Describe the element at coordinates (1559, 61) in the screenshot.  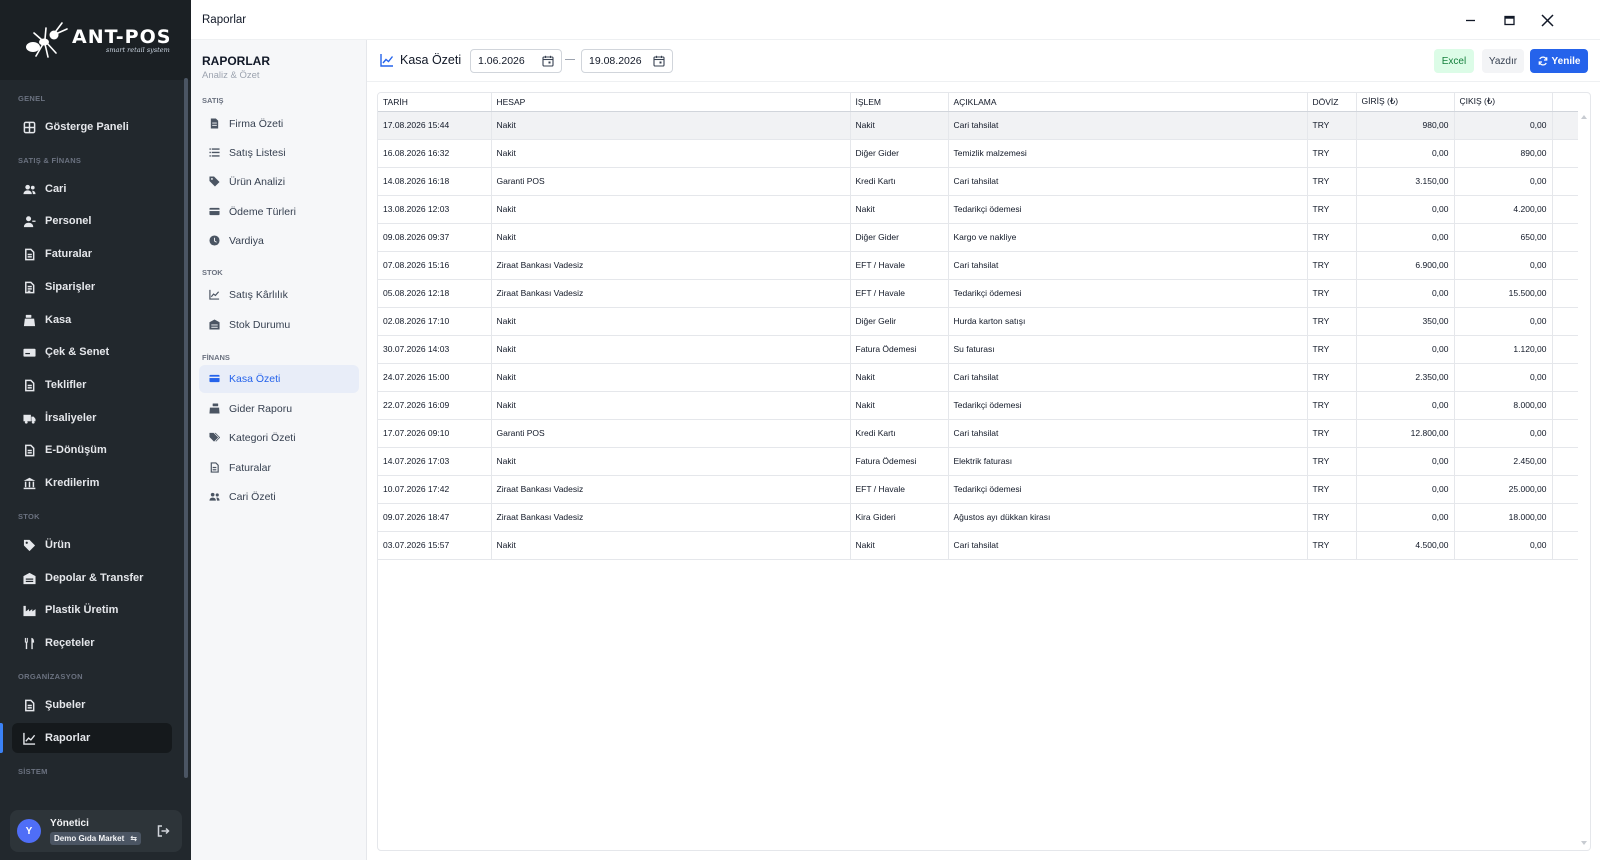
I see `refresh-button: Yenile` at that location.